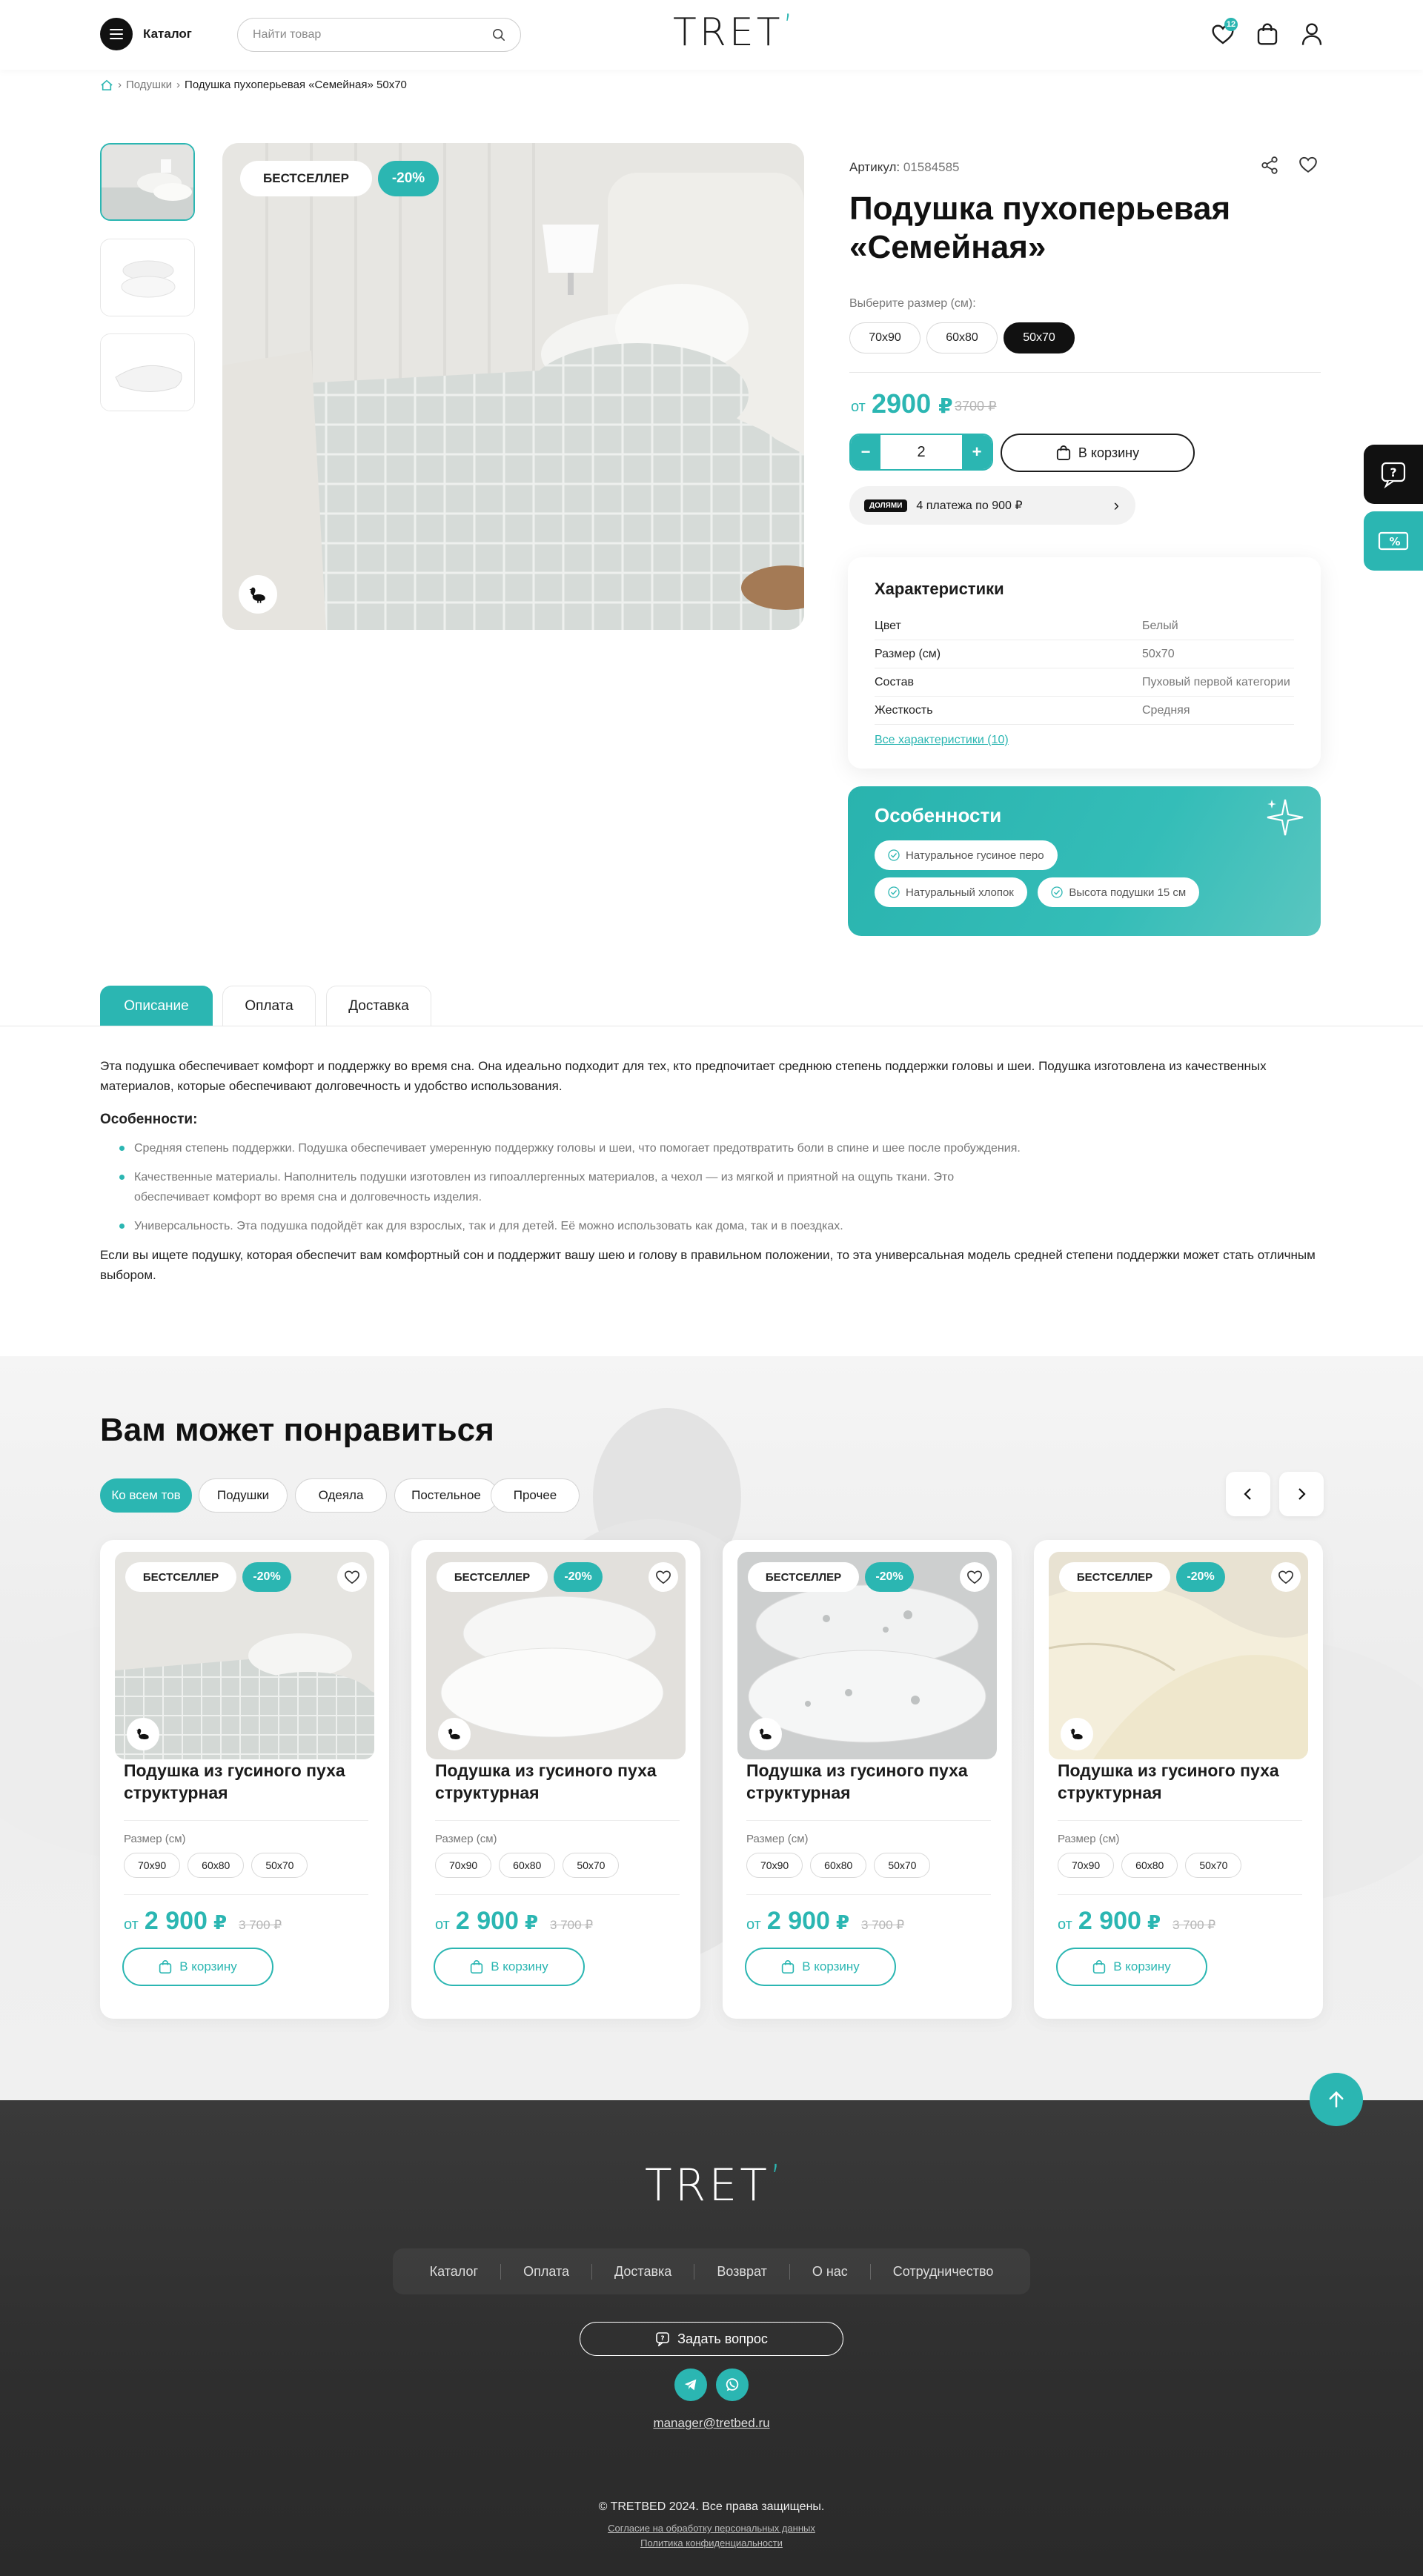  What do you see at coordinates (1248, 1494) in the screenshot?
I see `carousel-prev-button` at bounding box center [1248, 1494].